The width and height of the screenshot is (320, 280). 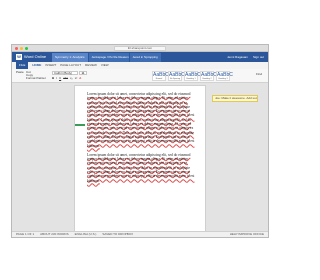 I want to click on browser-titlebar: ibl.sharepoint.com, so click(x=140, y=48).